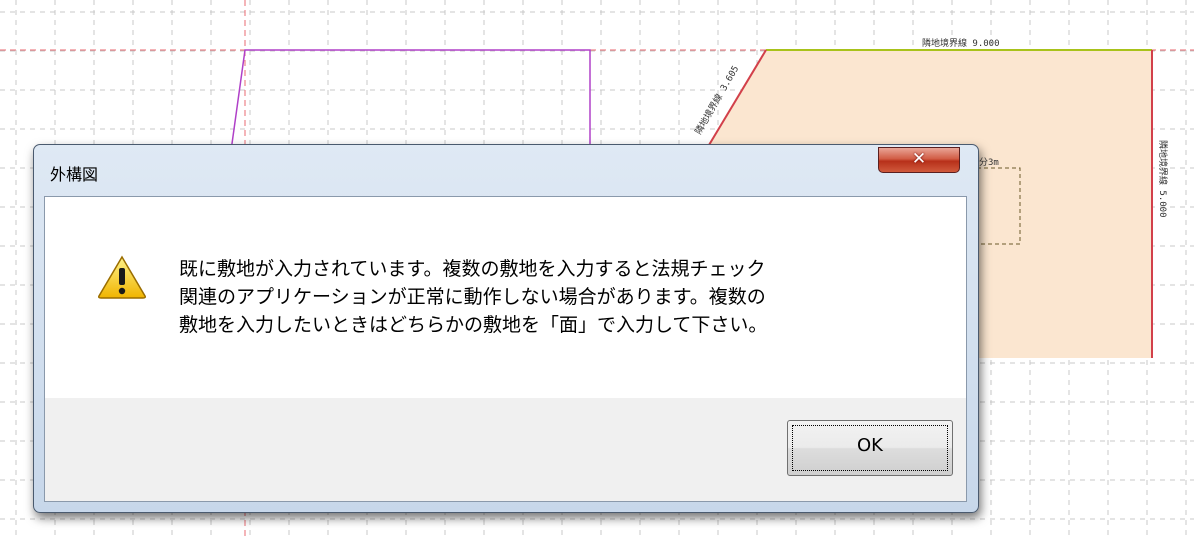 The width and height of the screenshot is (1194, 537). I want to click on boundary-label-top: 隣地境界線 9.000, so click(961, 43).